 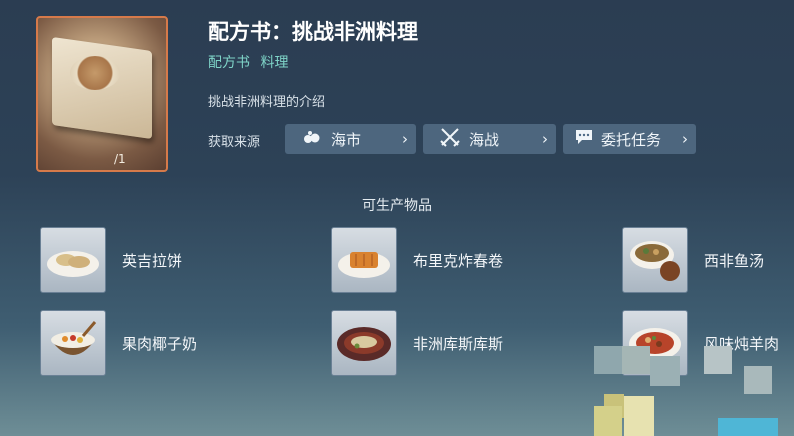 What do you see at coordinates (584, 139) in the screenshot?
I see `chat-bubble-icon` at bounding box center [584, 139].